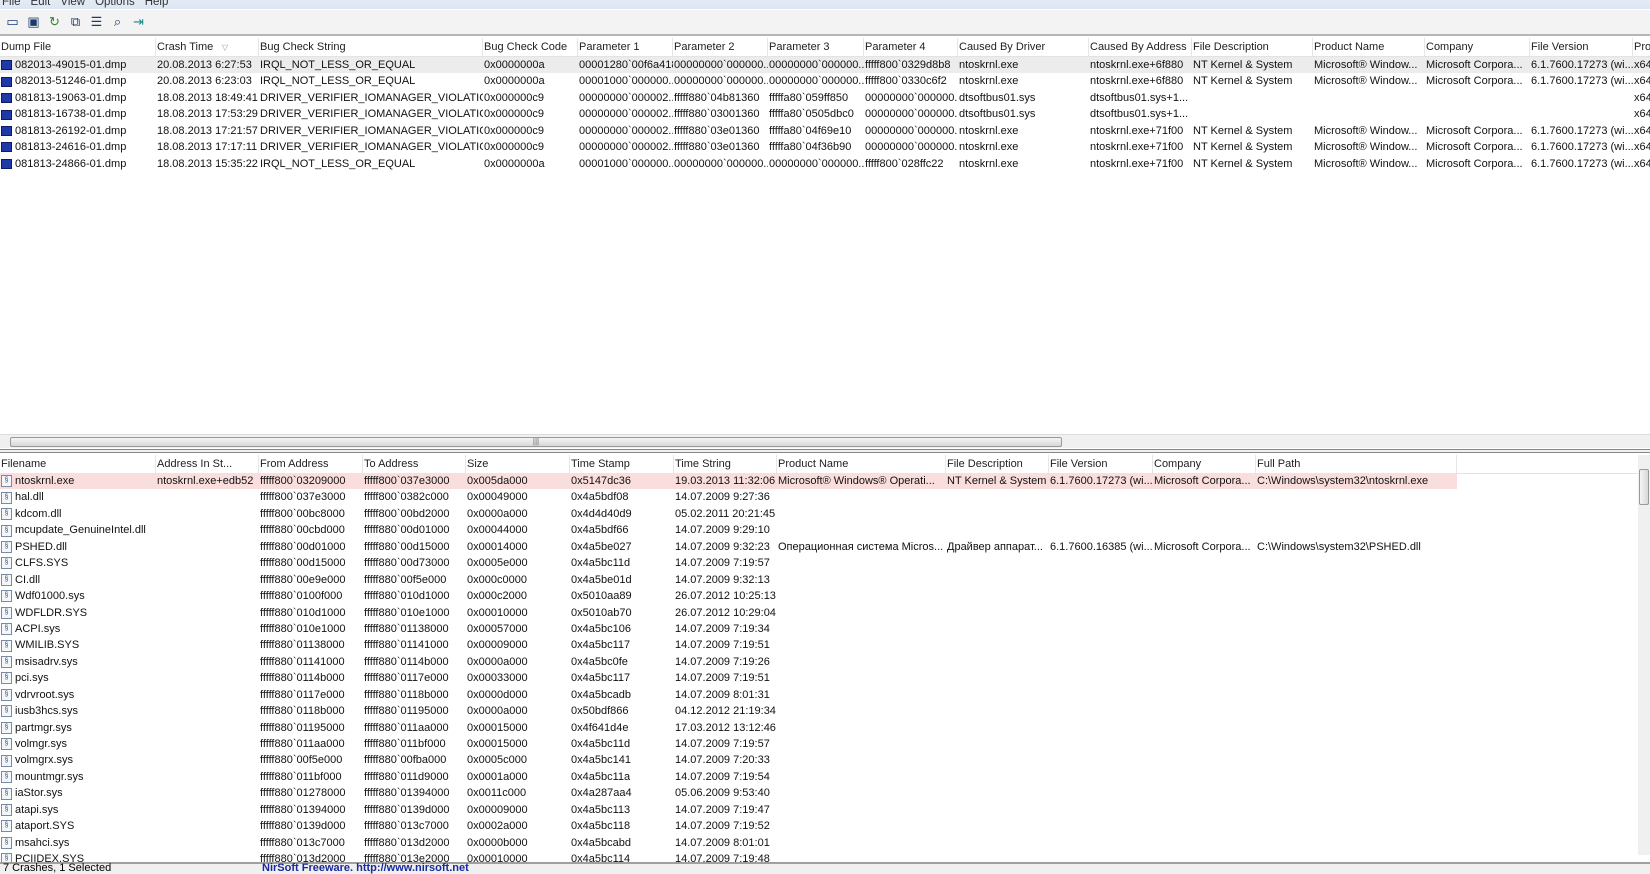  What do you see at coordinates (1023, 47) in the screenshot?
I see `column-header: Caused By Driver` at bounding box center [1023, 47].